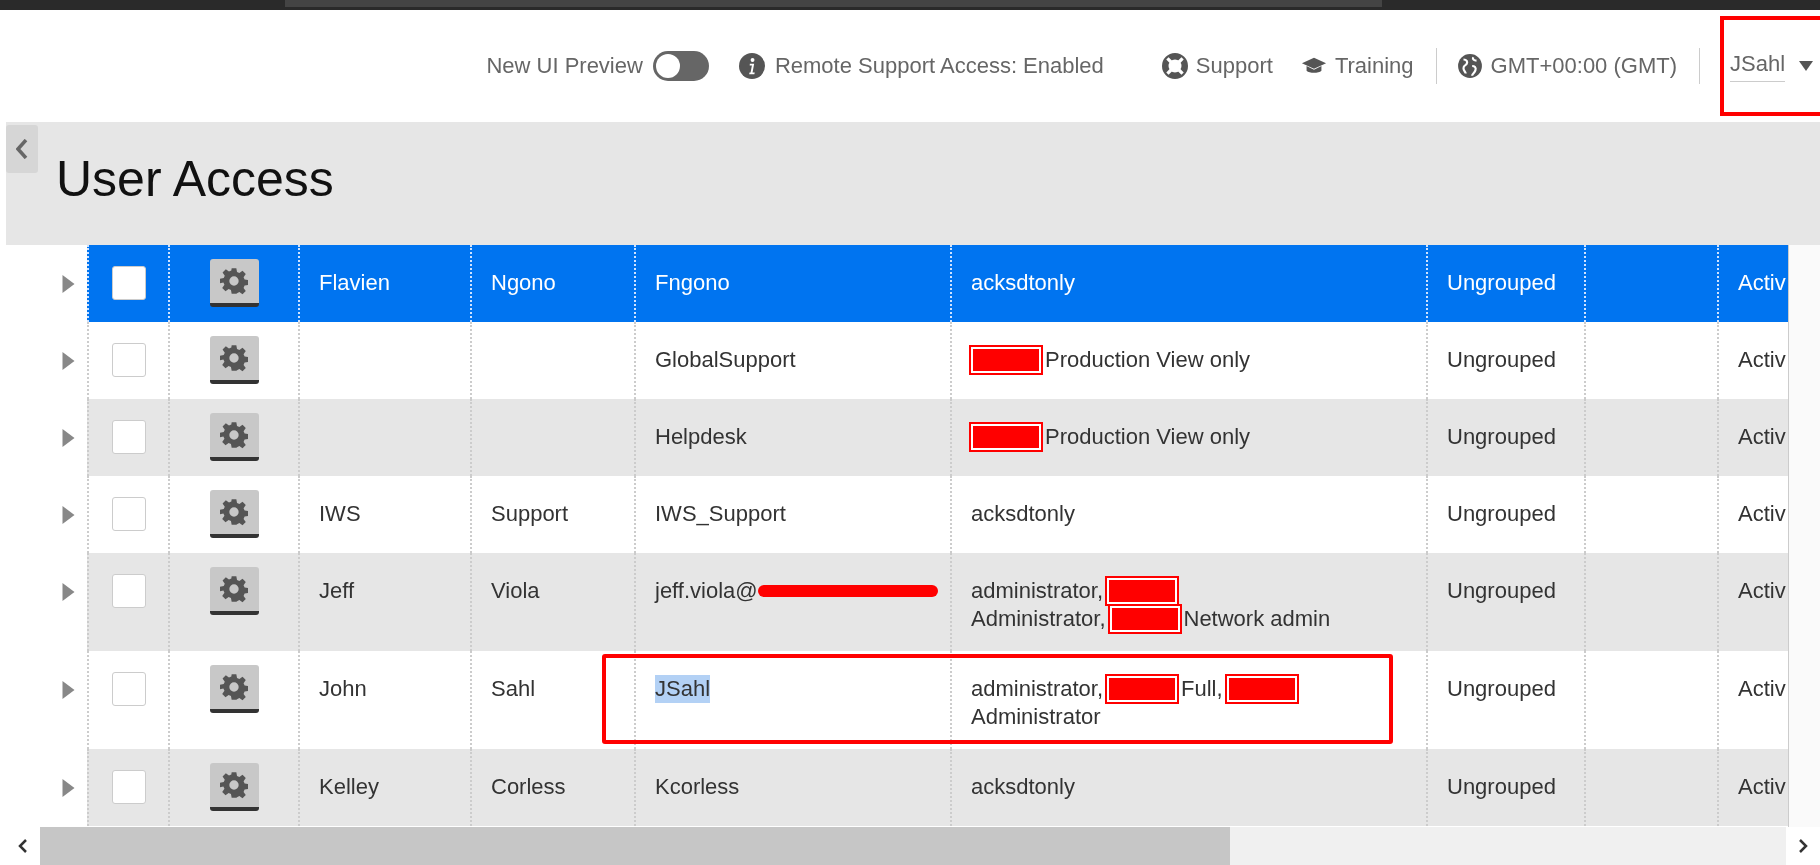 Image resolution: width=1820 pixels, height=865 pixels. What do you see at coordinates (340, 514) in the screenshot?
I see `first-name-text: IWS` at bounding box center [340, 514].